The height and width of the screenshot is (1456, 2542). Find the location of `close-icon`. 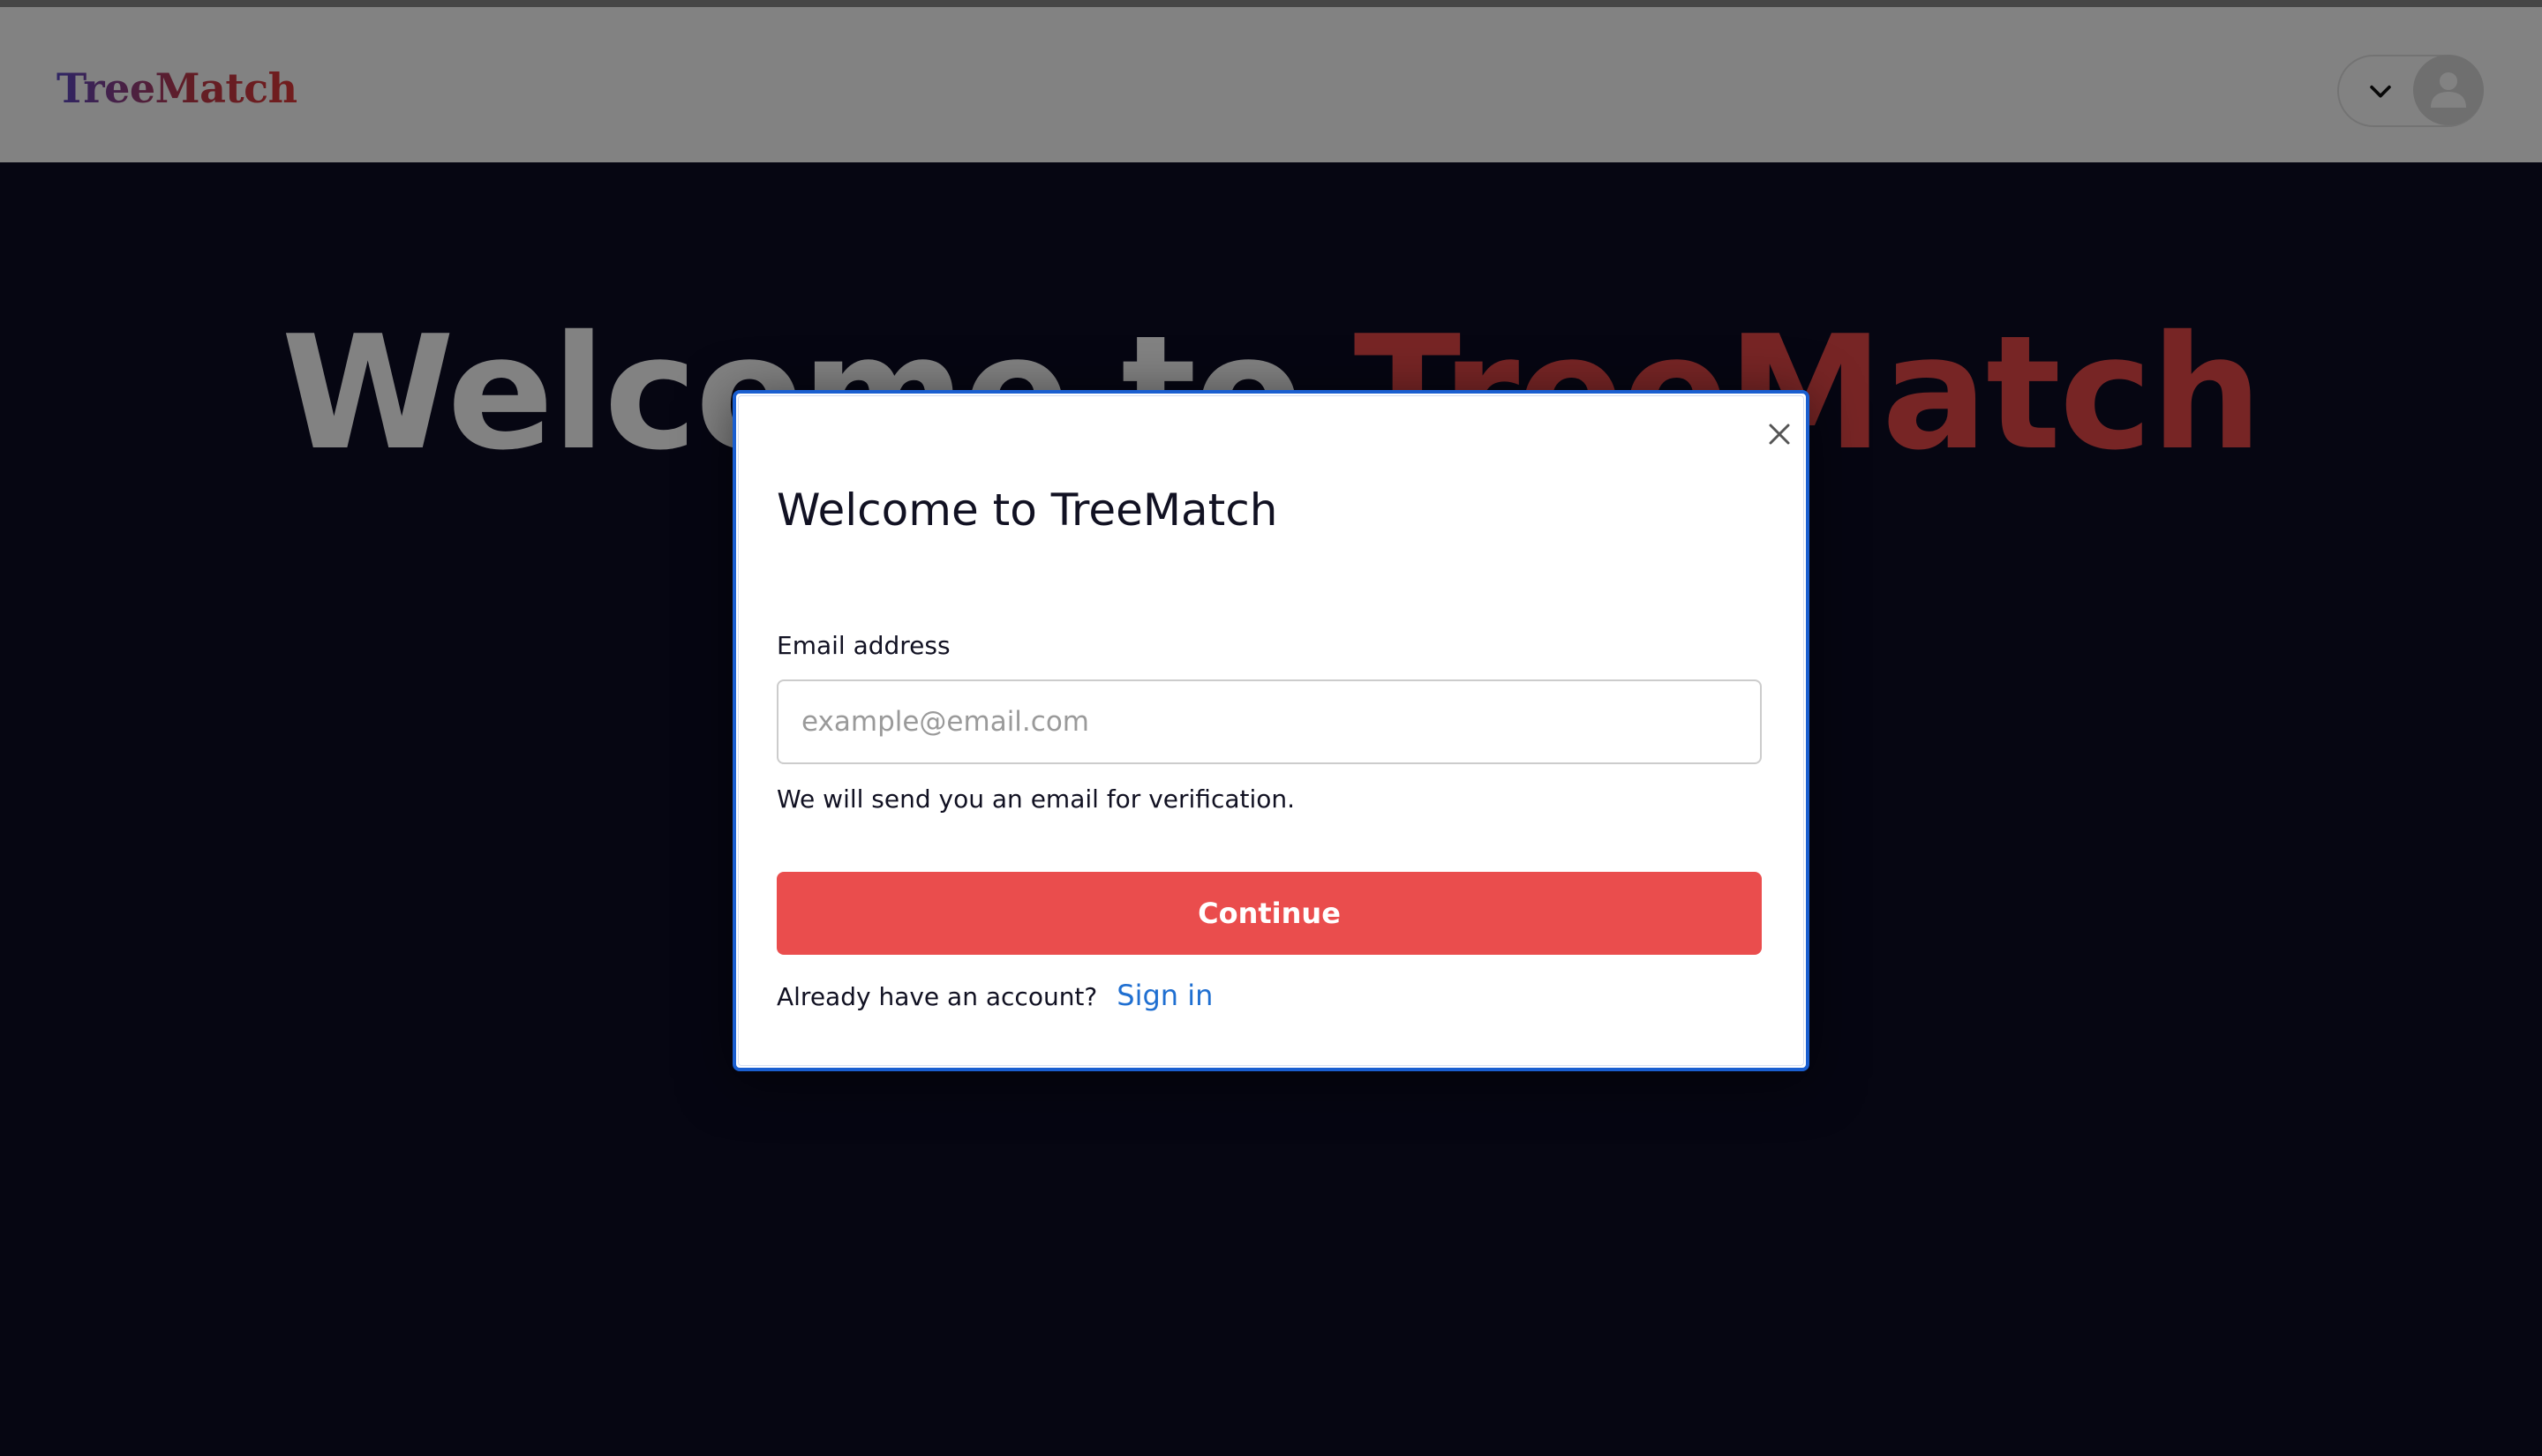

close-icon is located at coordinates (1779, 434).